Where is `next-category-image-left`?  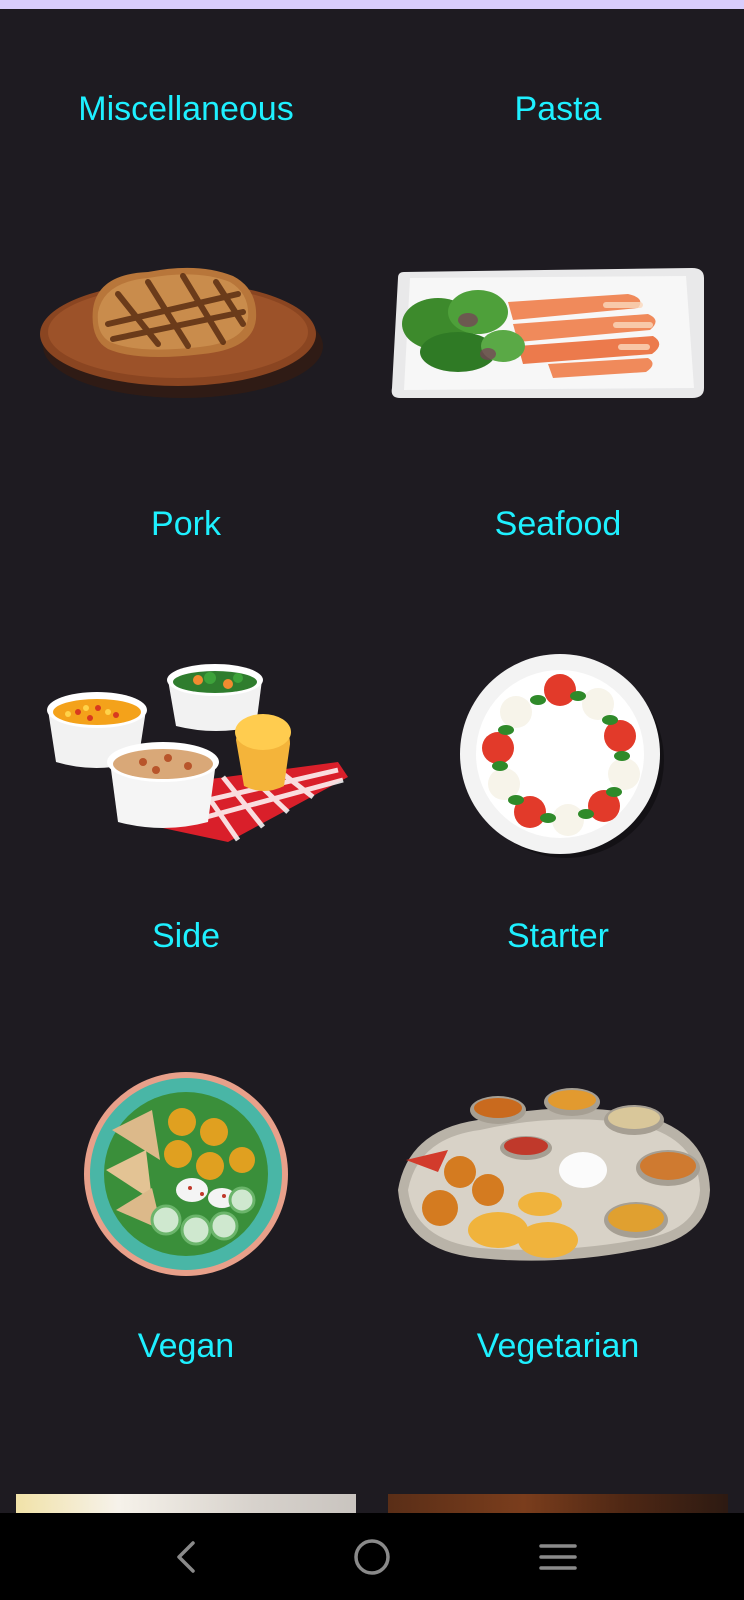
next-category-image-left is located at coordinates (186, 1503).